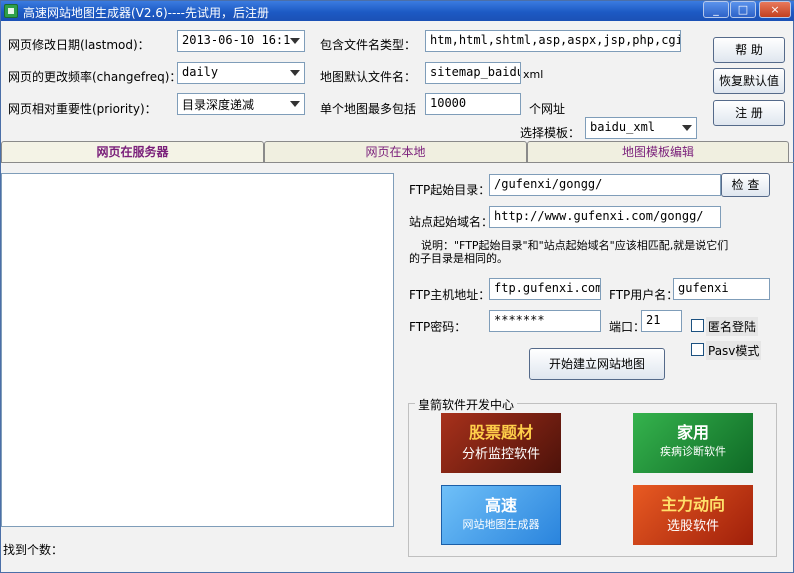 This screenshot has height=573, width=794. I want to click on ftp-host-input: ftp.gufenxi.com, so click(545, 289).